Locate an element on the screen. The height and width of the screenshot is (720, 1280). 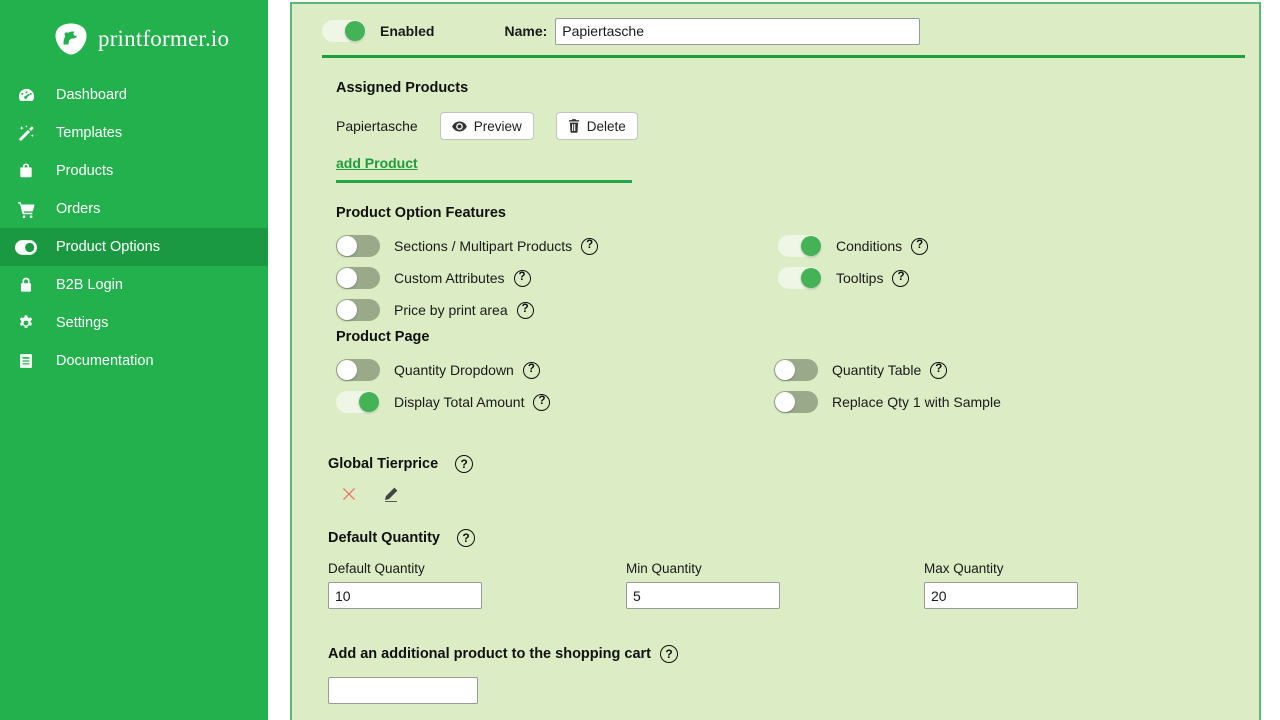
quantity-table-toggle is located at coordinates (796, 370).